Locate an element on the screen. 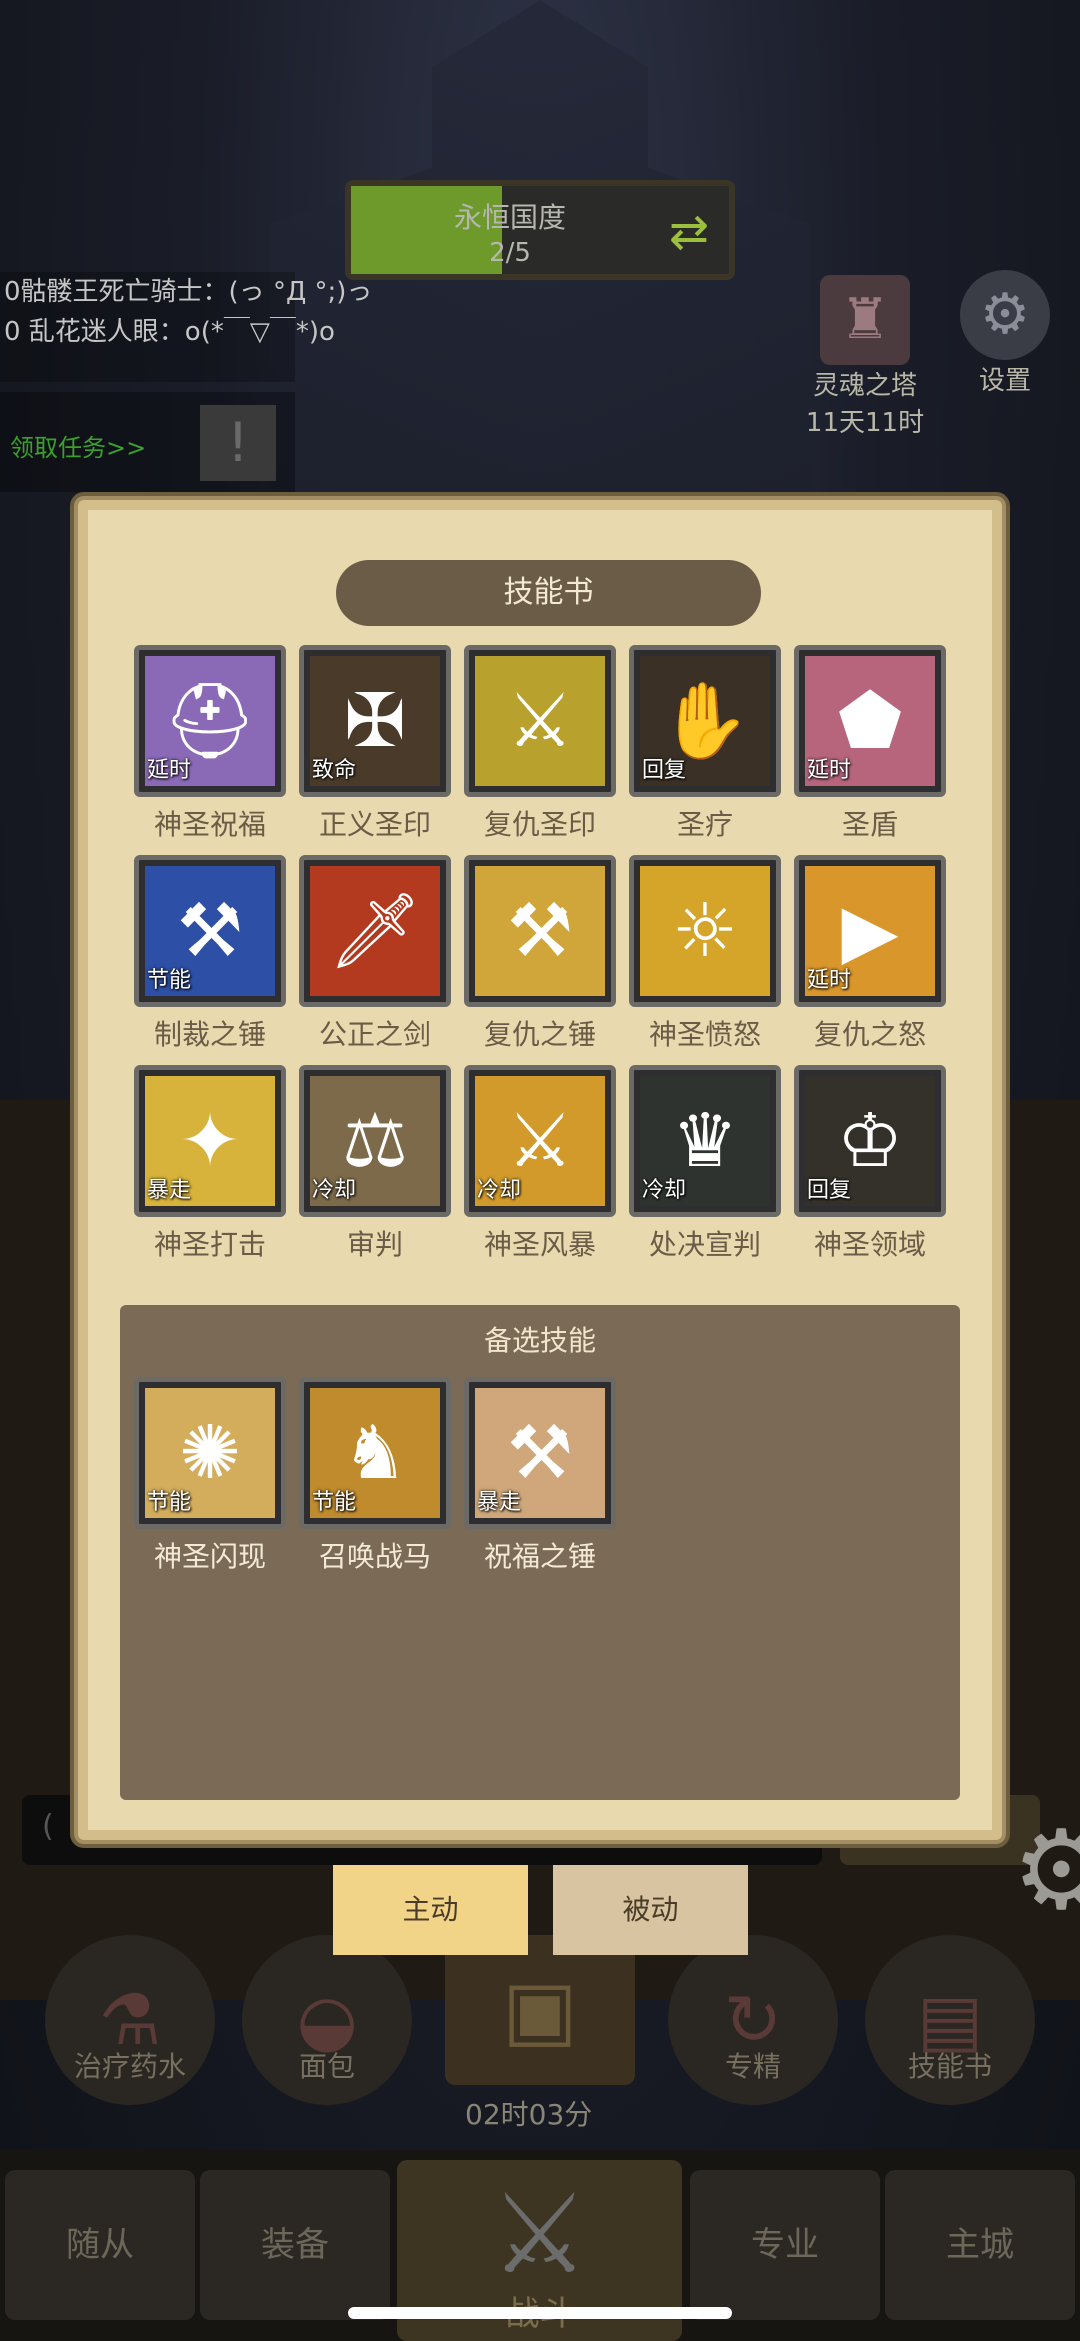 This screenshot has width=1080, height=2341. skill-icon-frame: ⚔ is located at coordinates (540, 721).